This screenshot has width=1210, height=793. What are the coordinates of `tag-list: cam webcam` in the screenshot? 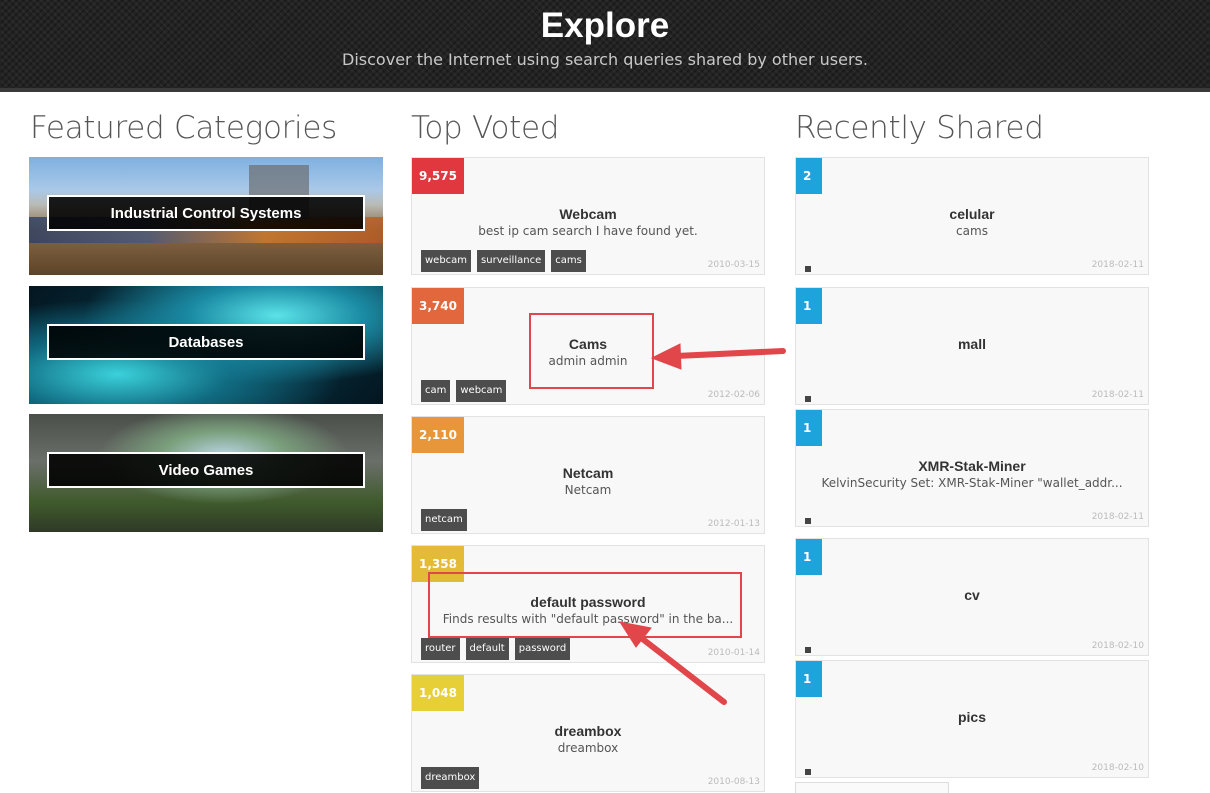 It's located at (464, 391).